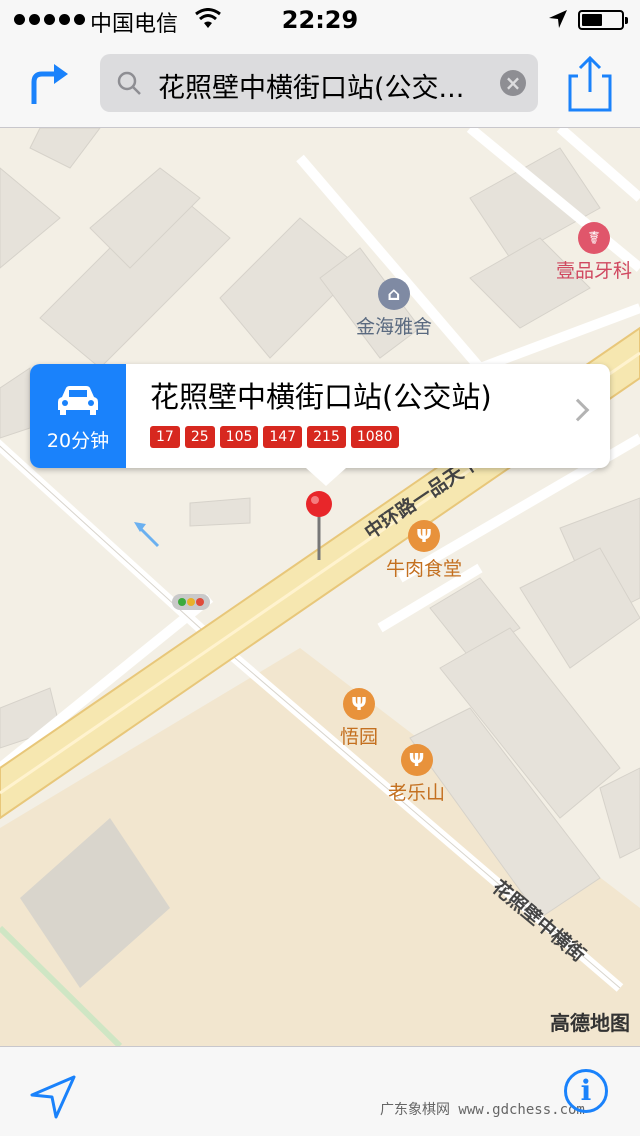 This screenshot has width=640, height=1136. Describe the element at coordinates (594, 238) in the screenshot. I see `dental-icon: ☤` at that location.